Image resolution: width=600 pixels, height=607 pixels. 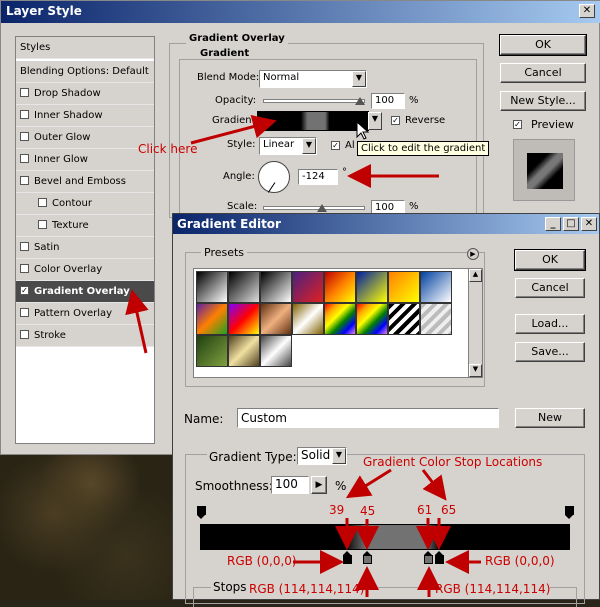 I want to click on arrow-title-right, so click(x=434, y=485).